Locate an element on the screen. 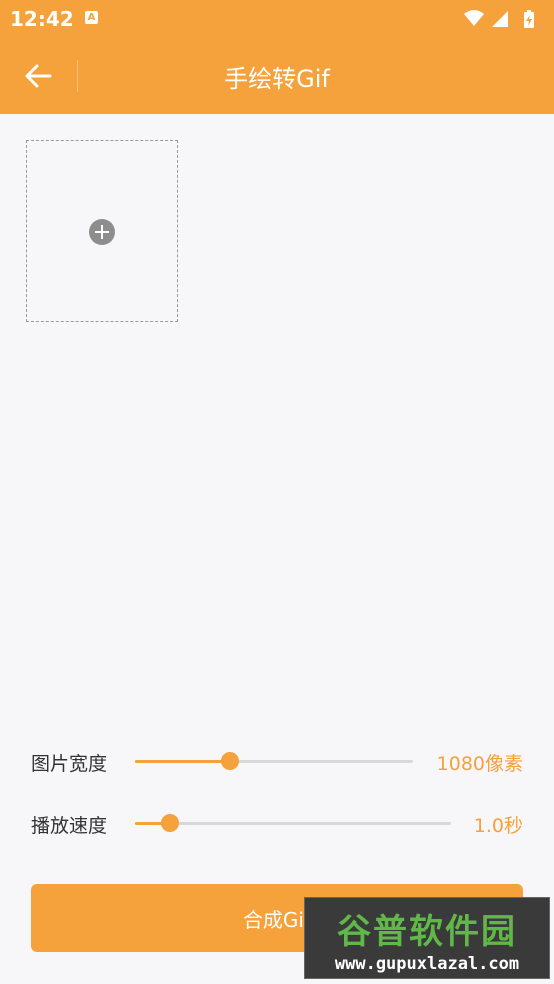 The height and width of the screenshot is (984, 554). width-value: 1080像素 is located at coordinates (479, 764).